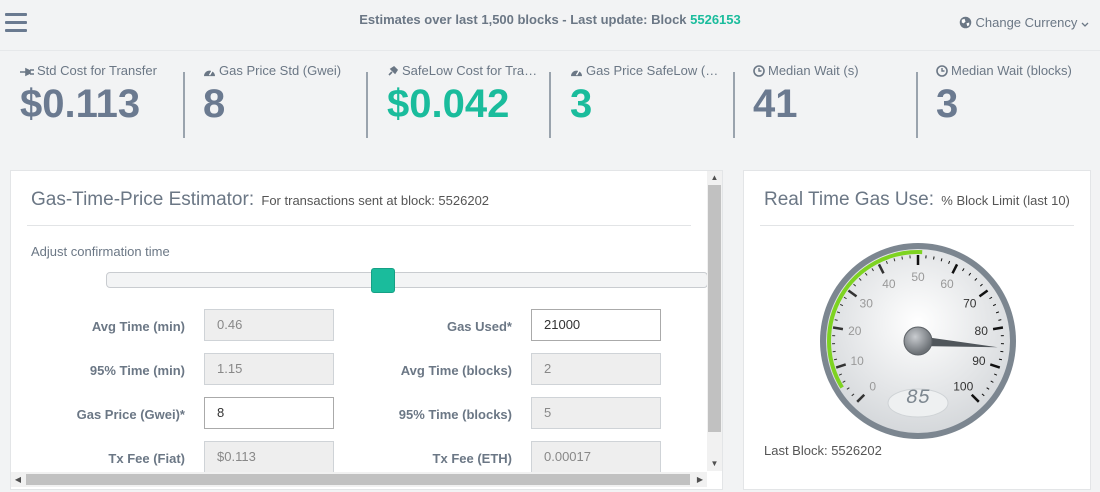 The width and height of the screenshot is (1100, 492). I want to click on stat-gas-price-std: Gas Price Std (Gwei) 8, so click(288, 100).